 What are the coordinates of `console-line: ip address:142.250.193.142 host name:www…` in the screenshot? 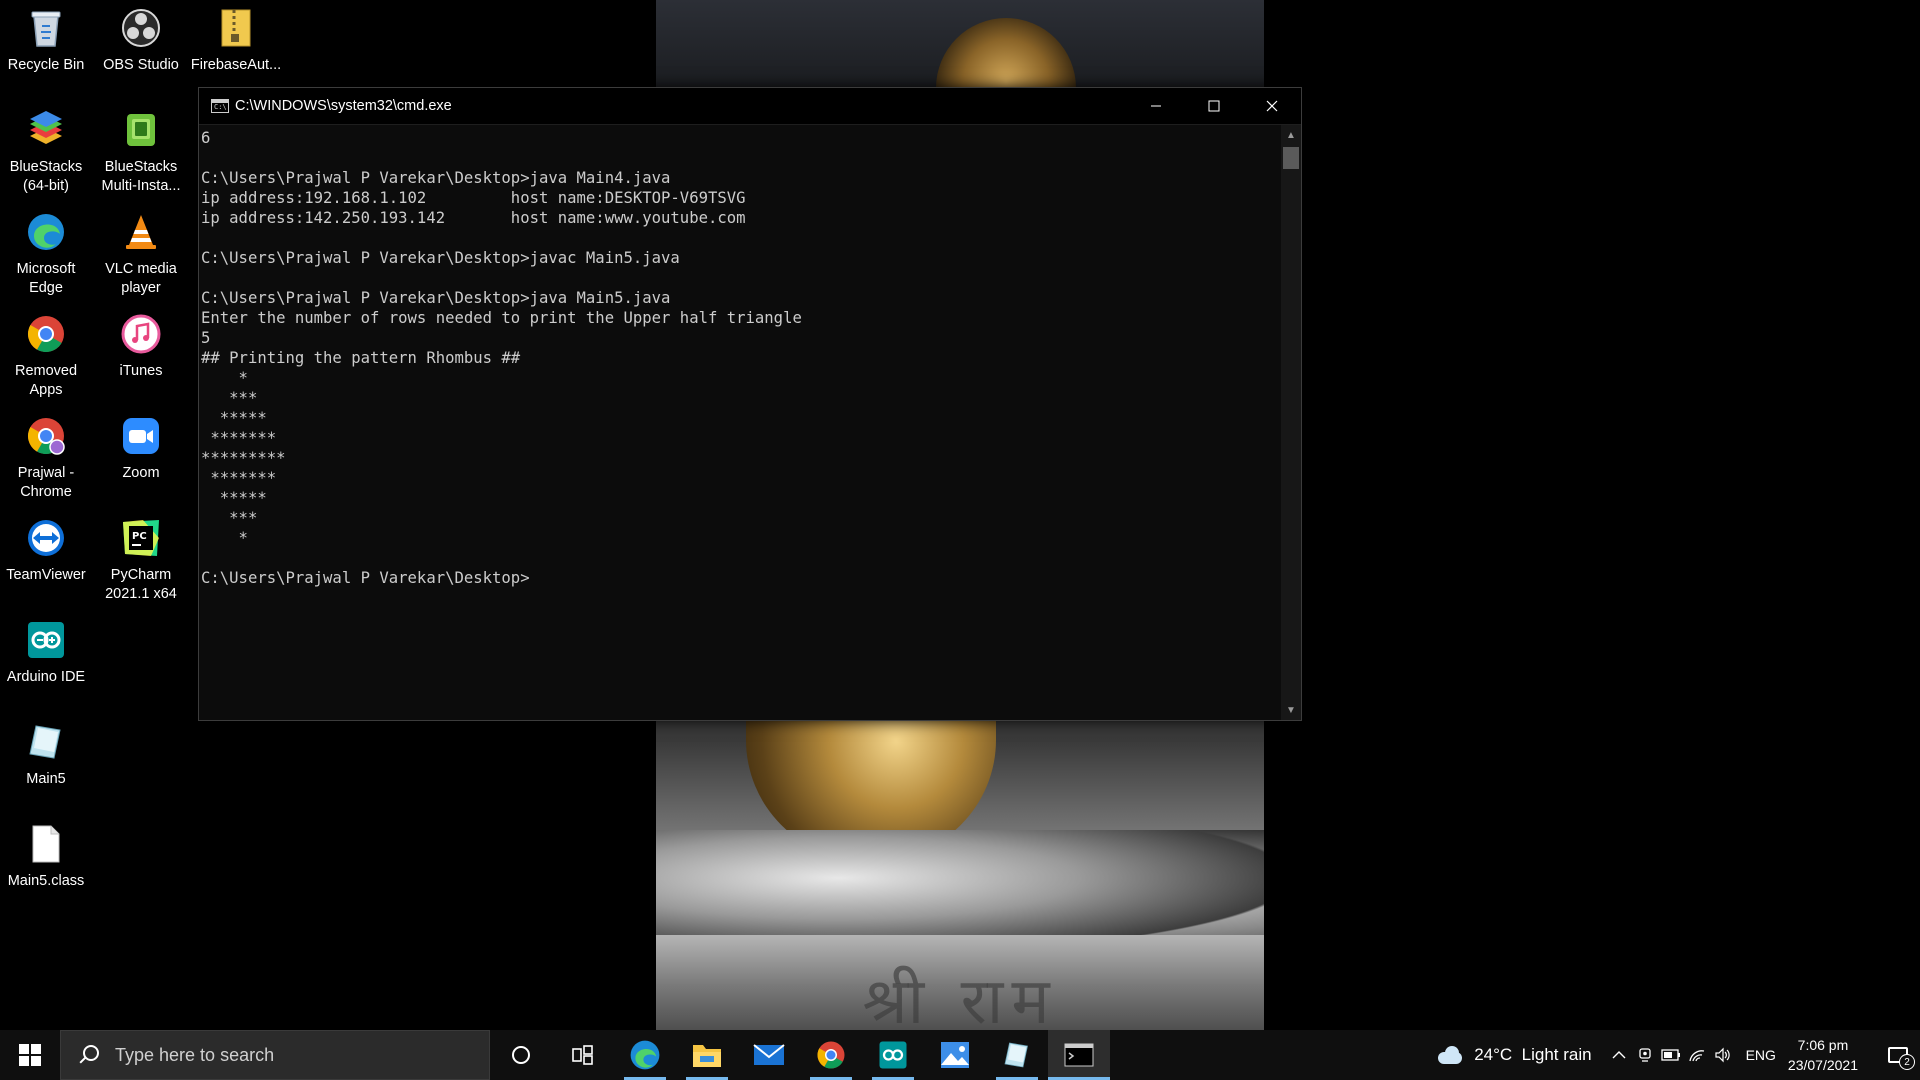 It's located at (473, 218).